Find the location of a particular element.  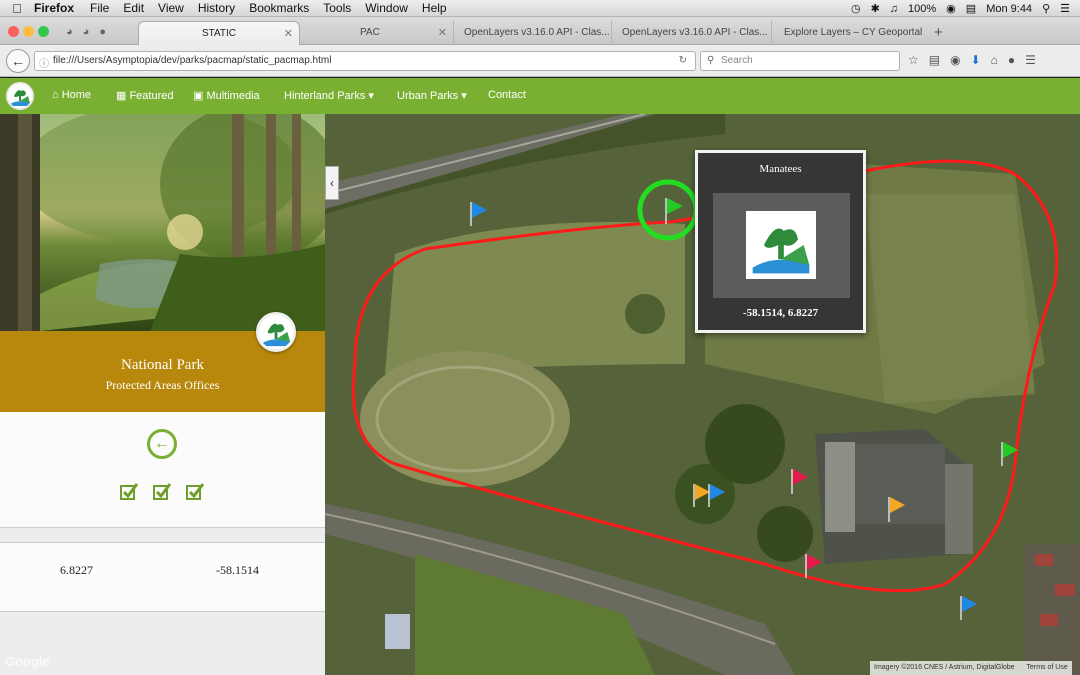

nav-contact-label: Contact is located at coordinates (507, 95).